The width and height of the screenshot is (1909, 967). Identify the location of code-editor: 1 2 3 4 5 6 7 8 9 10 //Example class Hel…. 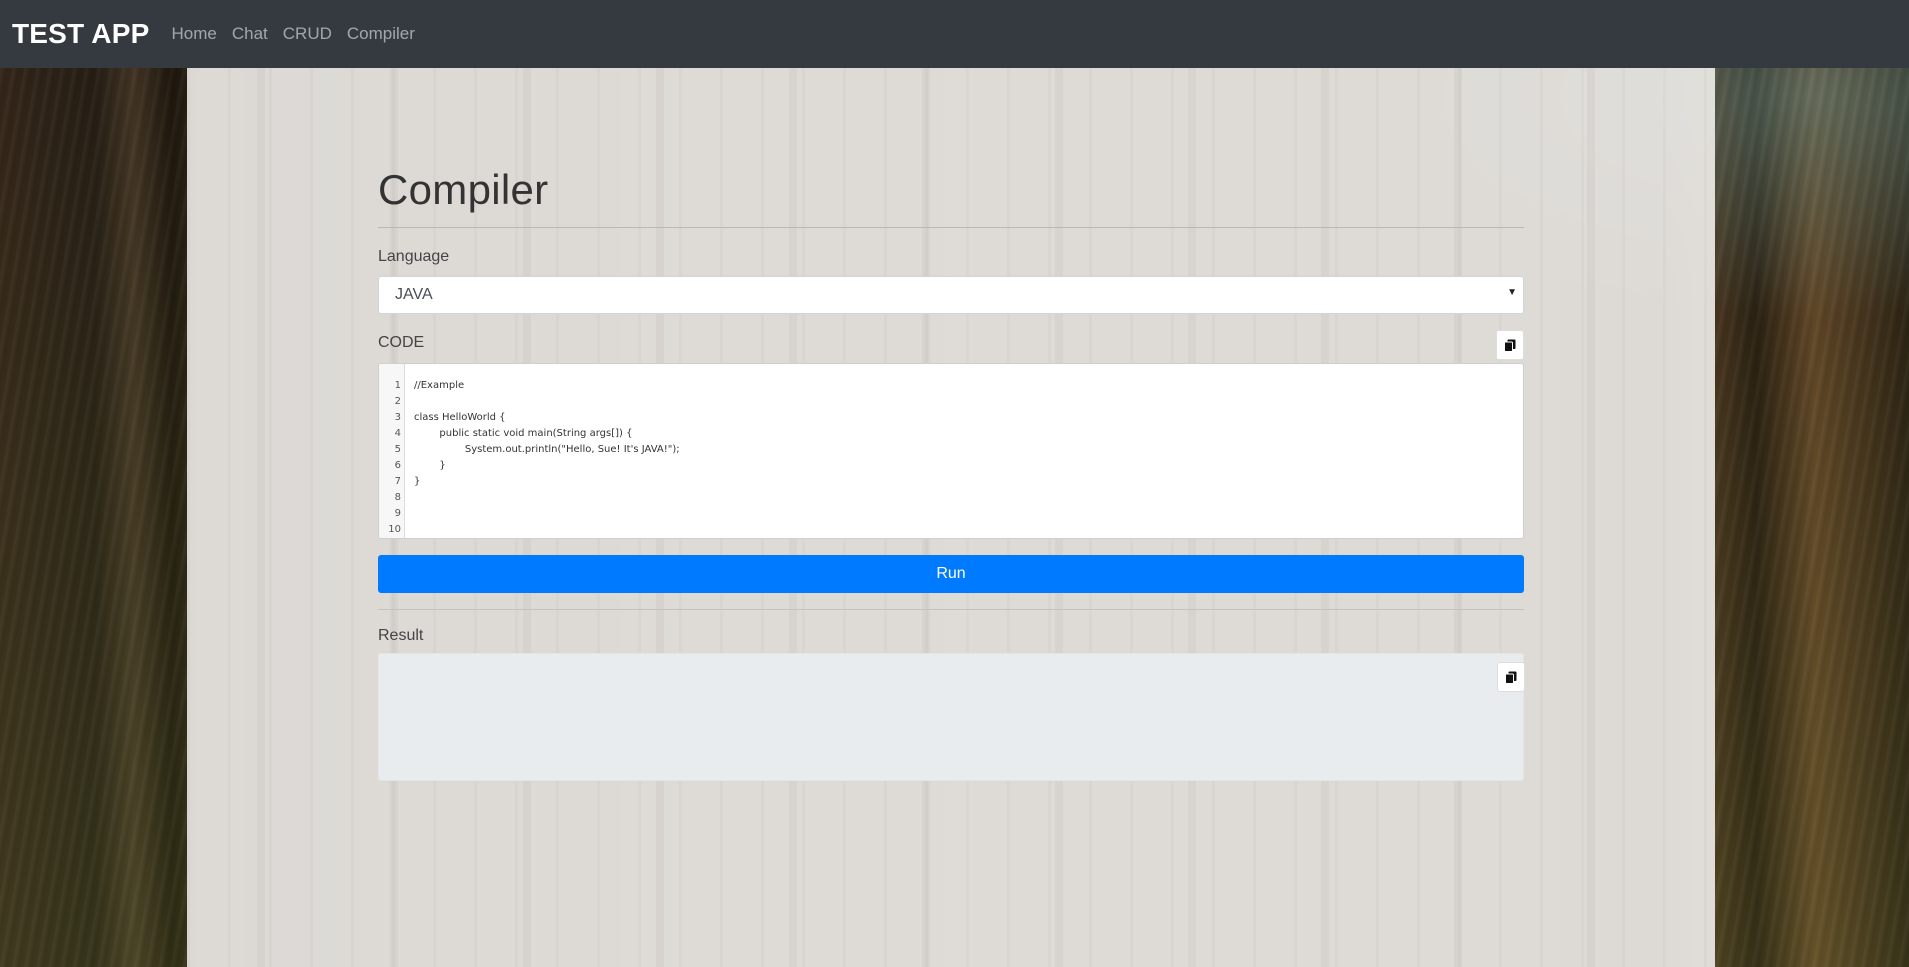
(951, 451).